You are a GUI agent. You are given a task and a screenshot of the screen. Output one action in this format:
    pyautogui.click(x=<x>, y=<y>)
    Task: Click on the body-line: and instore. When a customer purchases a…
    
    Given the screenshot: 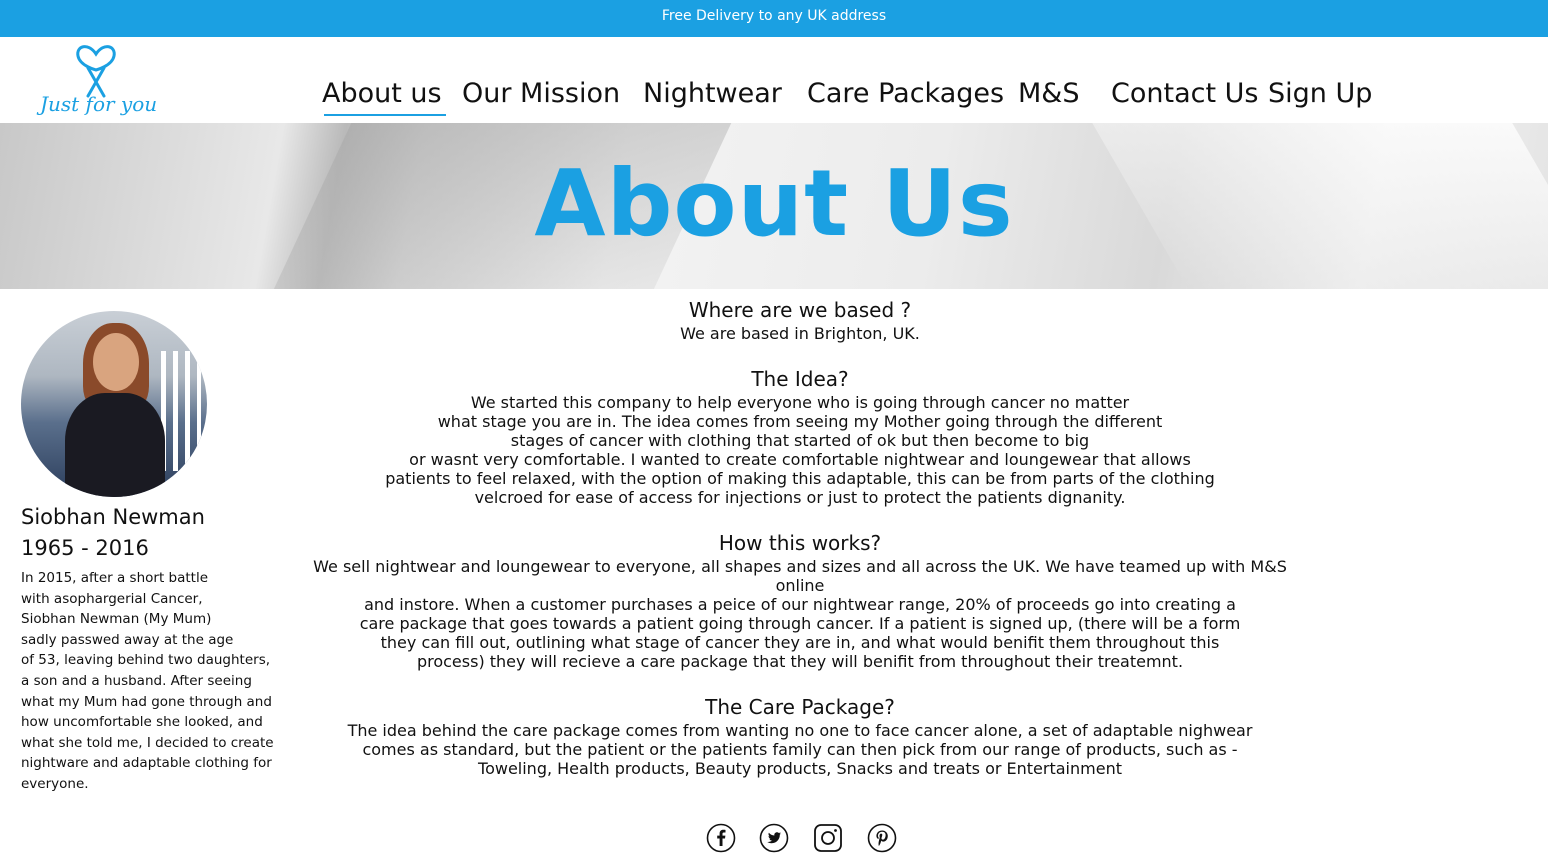 What is the action you would take?
    pyautogui.click(x=800, y=604)
    